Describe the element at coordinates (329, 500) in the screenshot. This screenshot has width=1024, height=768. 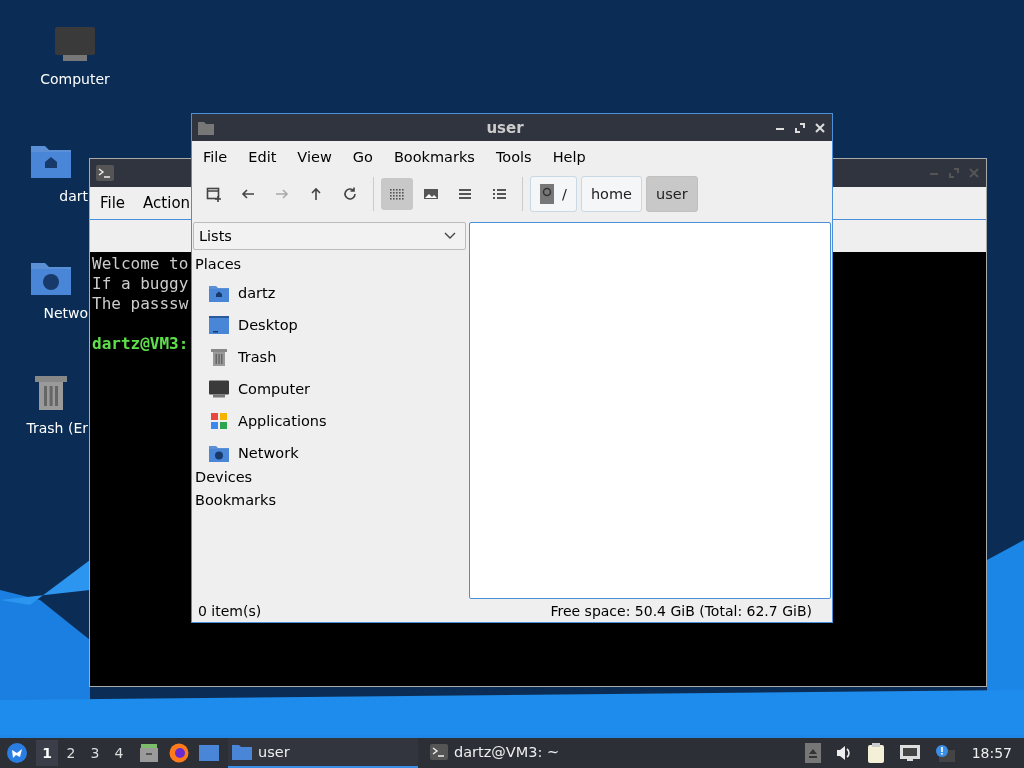
I see `section-header: Bookmarks` at that location.